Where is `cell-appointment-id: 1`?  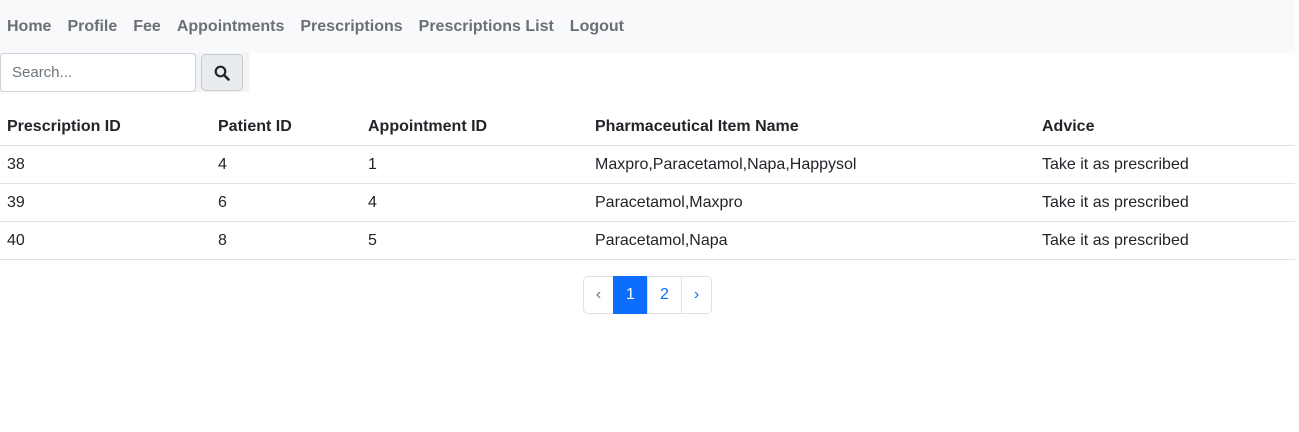 cell-appointment-id: 1 is located at coordinates (372, 164).